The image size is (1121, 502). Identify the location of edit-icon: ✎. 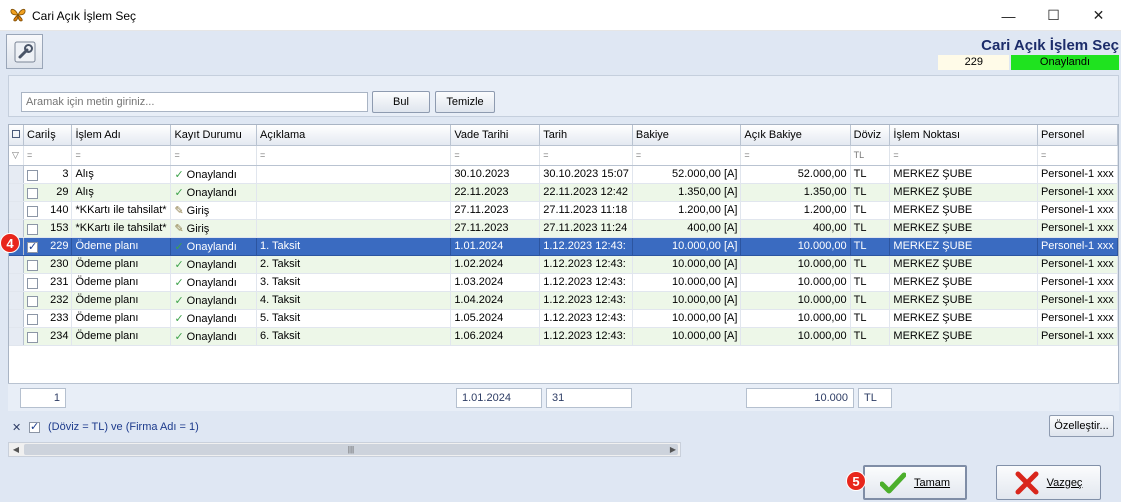
(179, 210).